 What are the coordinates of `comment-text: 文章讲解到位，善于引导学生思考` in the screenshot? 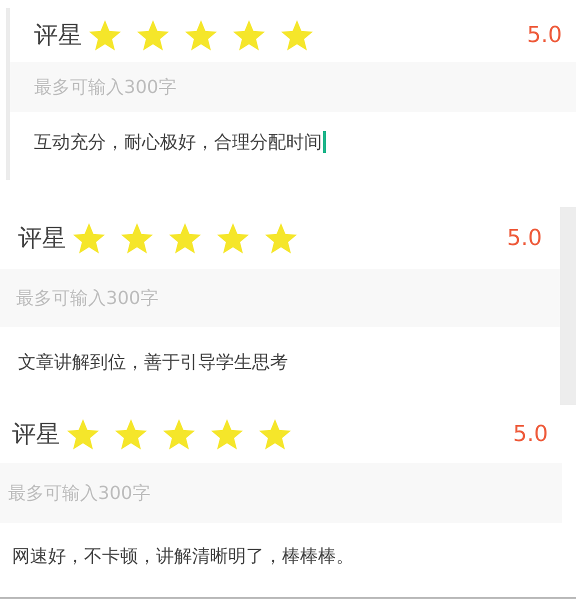 It's located at (153, 362).